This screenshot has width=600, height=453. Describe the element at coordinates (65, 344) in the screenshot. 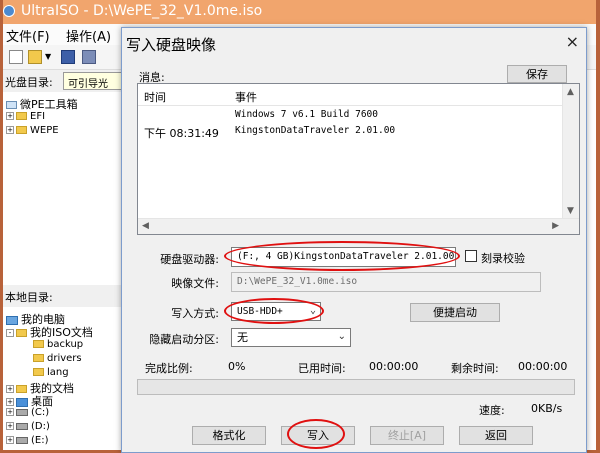

I see `tree-item-label: backup` at that location.